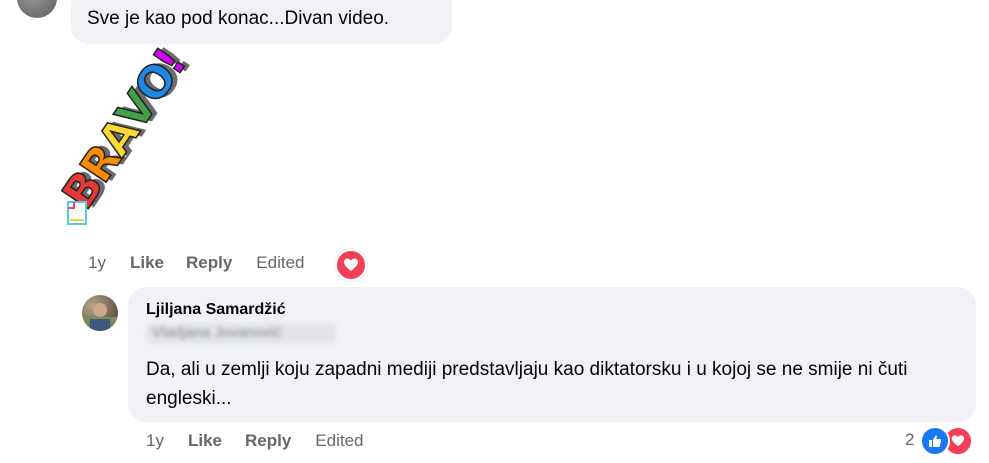 The image size is (989, 463). I want to click on reaction-count: 2, so click(909, 440).